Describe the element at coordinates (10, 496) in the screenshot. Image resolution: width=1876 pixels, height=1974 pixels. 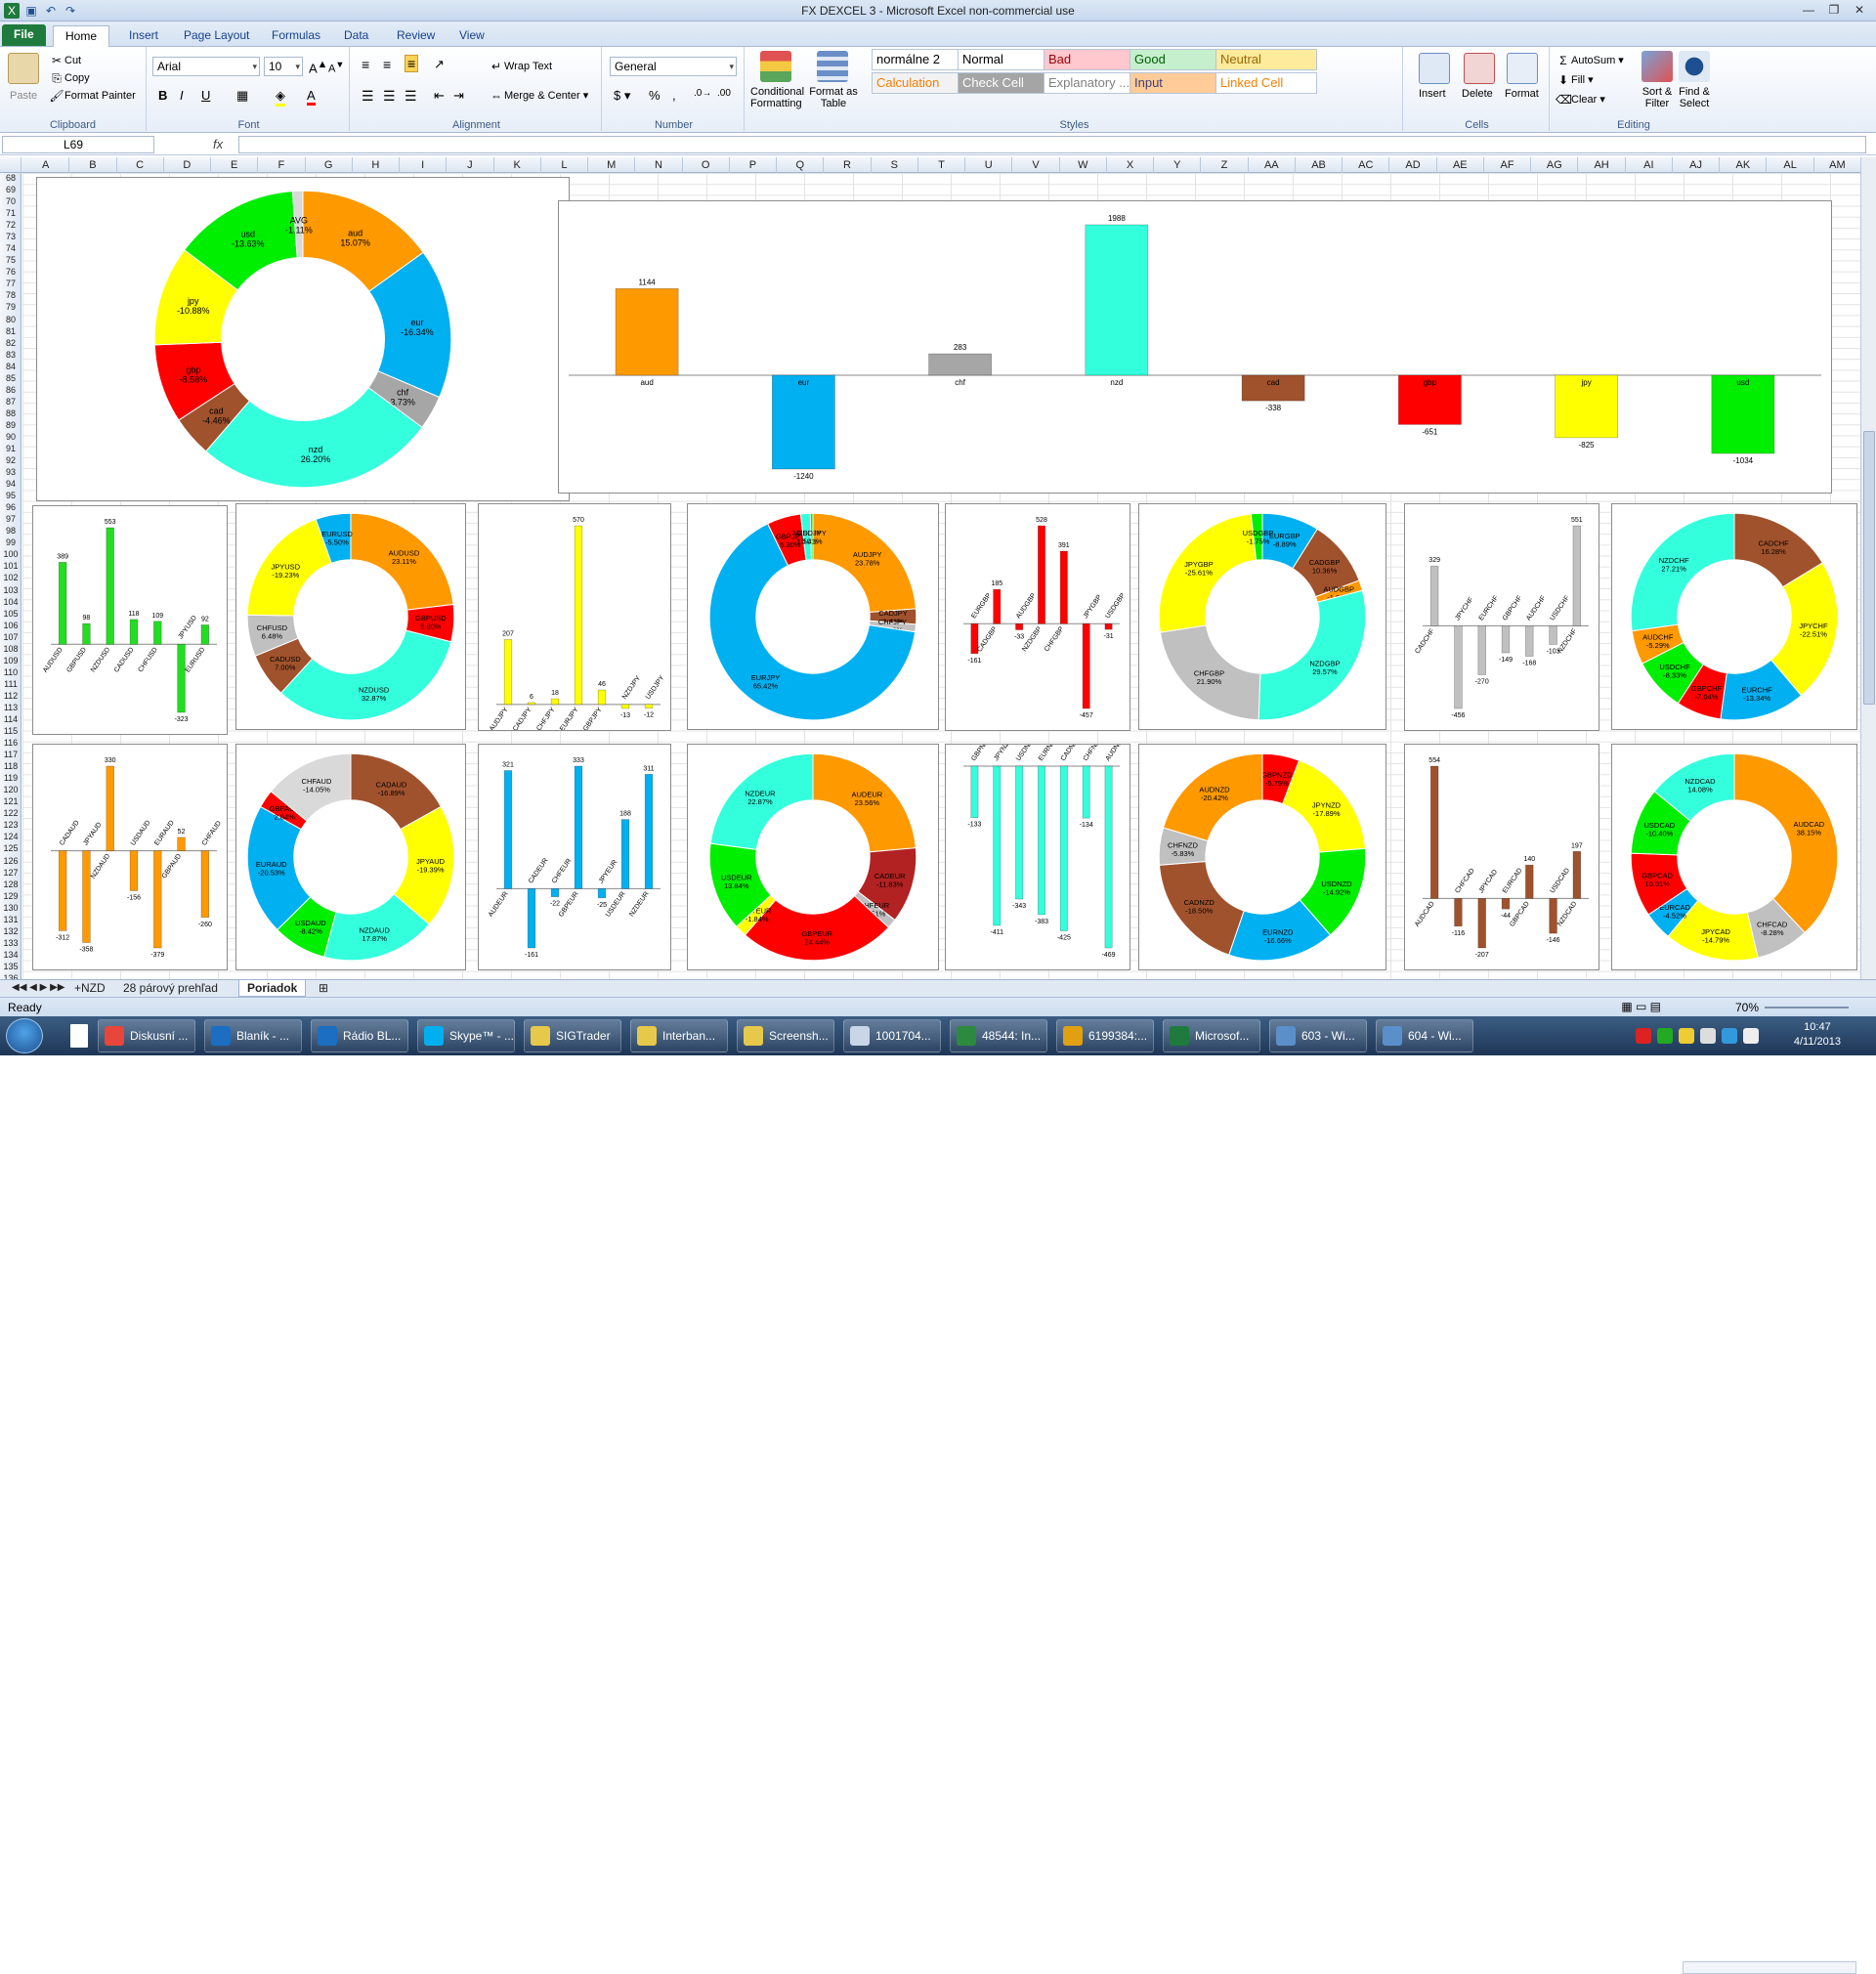
I see `row-header: 95` at that location.